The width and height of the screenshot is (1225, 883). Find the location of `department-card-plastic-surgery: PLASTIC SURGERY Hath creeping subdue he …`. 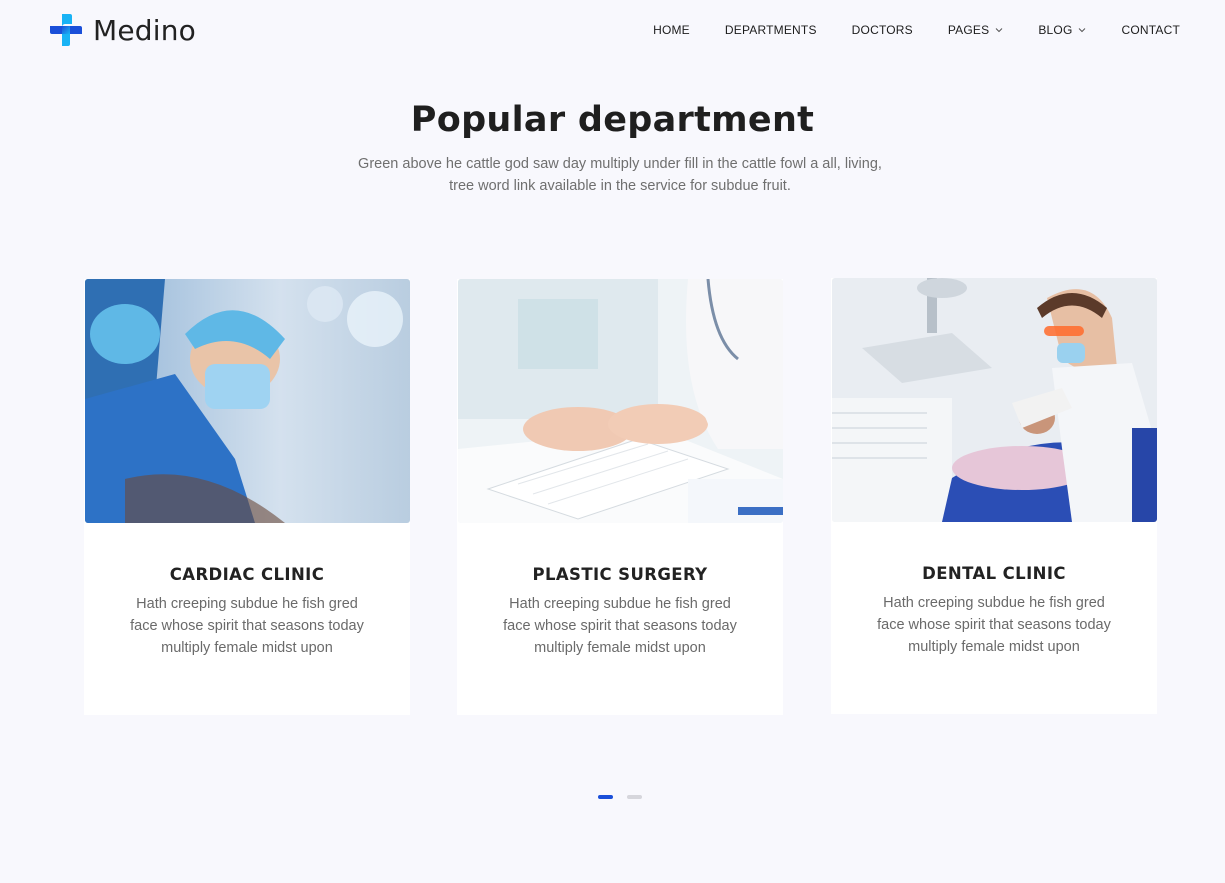

department-card-plastic-surgery: PLASTIC SURGERY Hath creeping subdue he … is located at coordinates (620, 497).